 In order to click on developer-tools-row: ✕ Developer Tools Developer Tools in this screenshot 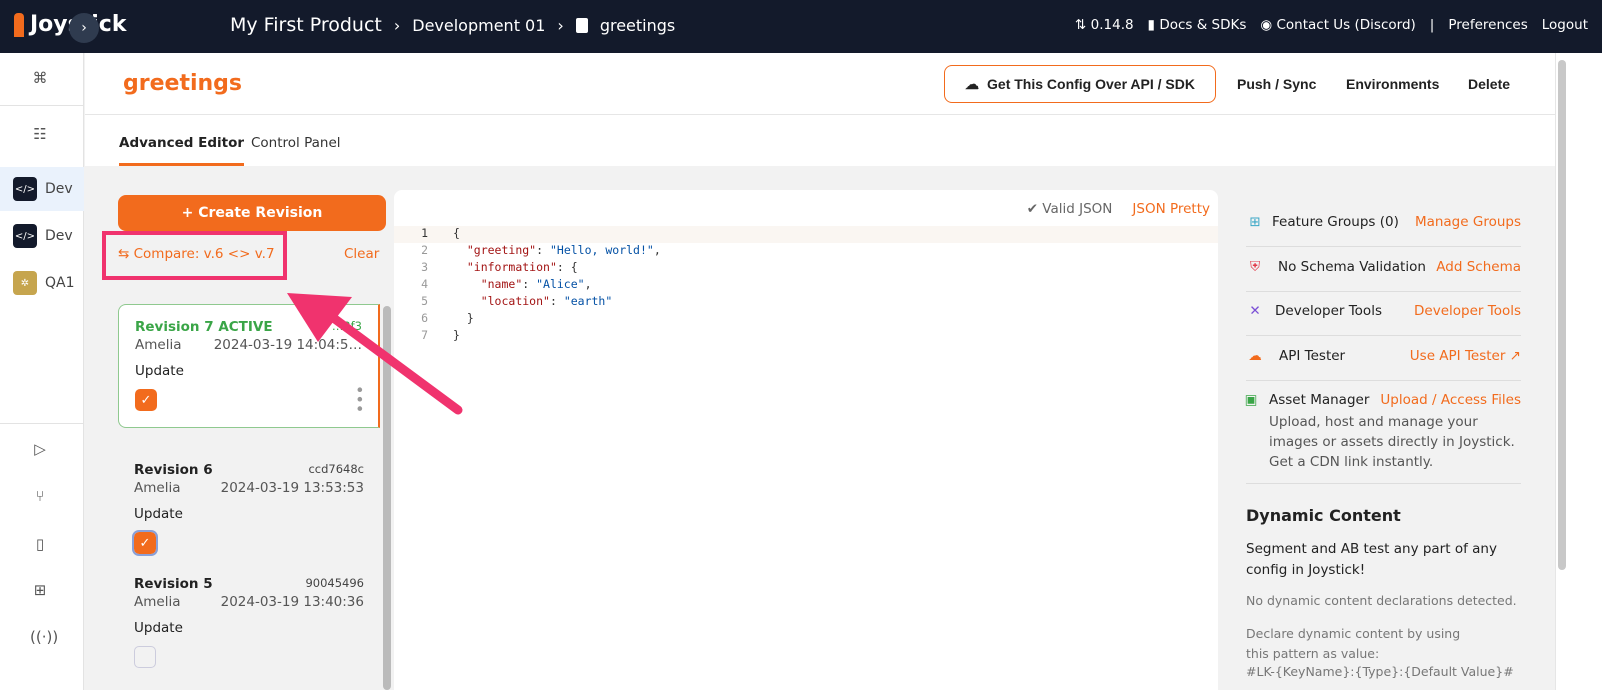, I will do `click(1383, 319)`.